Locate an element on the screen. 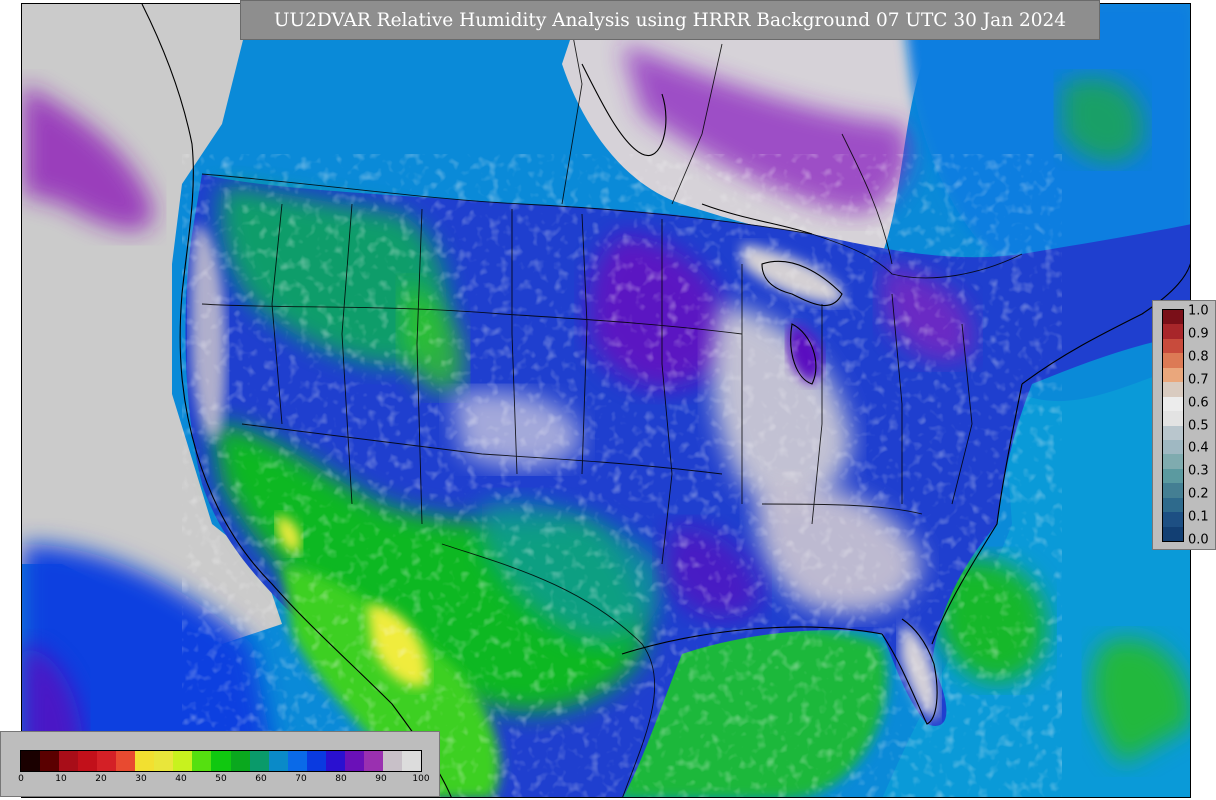 Image resolution: width=1216 pixels, height=800 pixels. rh-colorbar-tick-label: 80 is located at coordinates (341, 779).